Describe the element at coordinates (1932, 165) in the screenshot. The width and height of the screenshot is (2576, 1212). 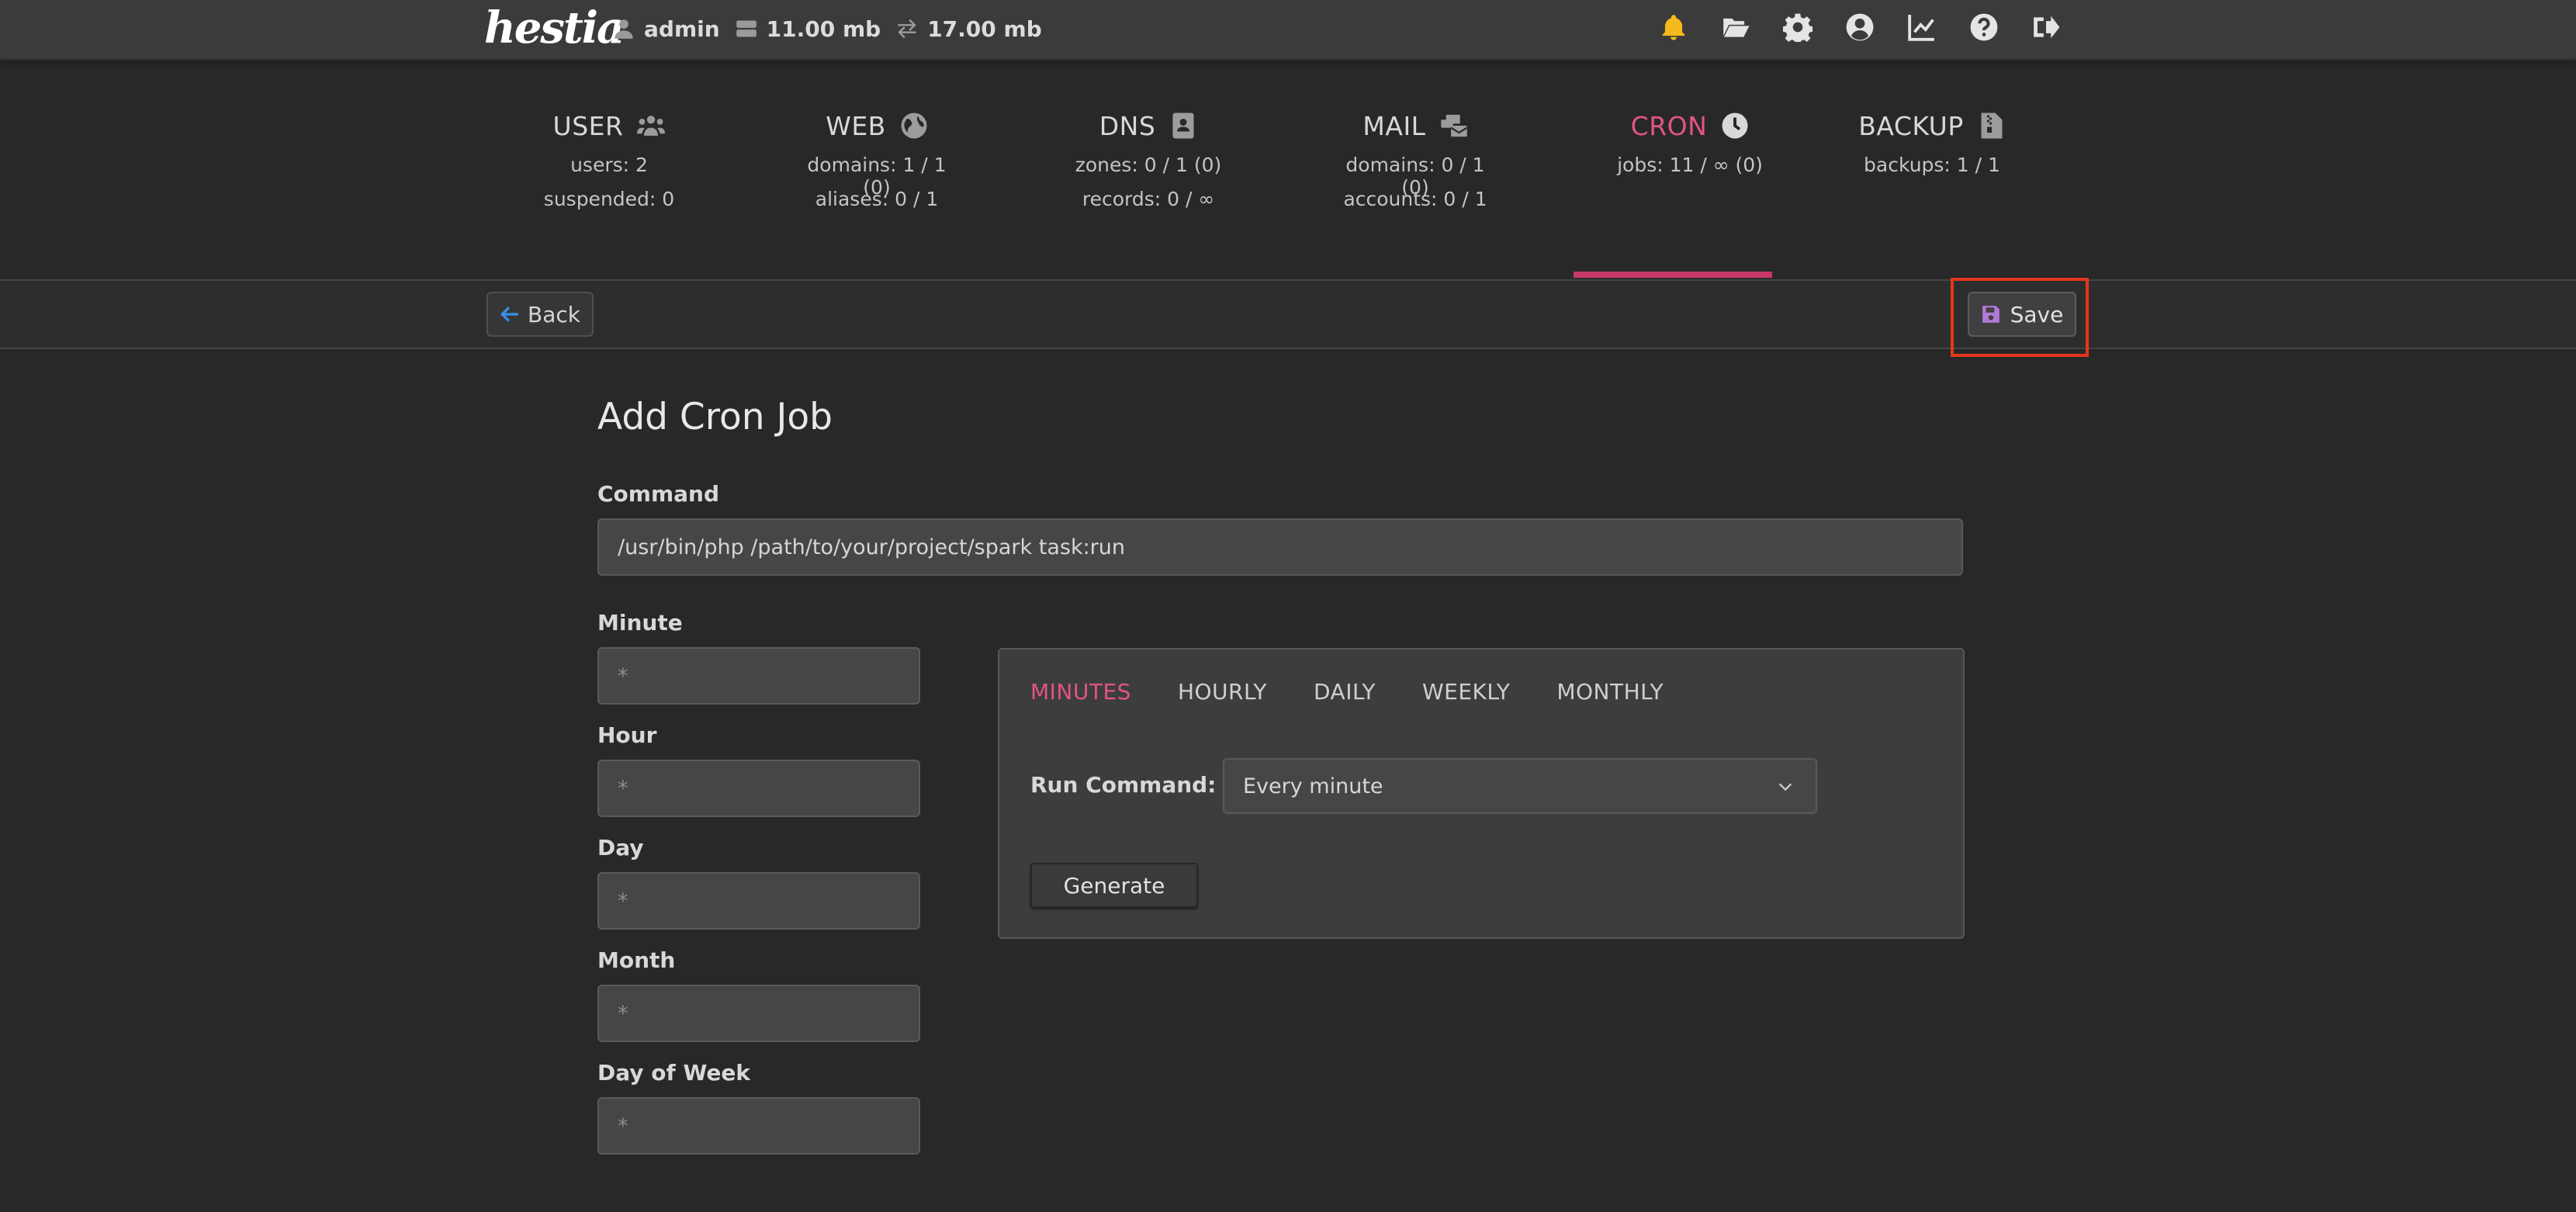
I see `backup-count: backups: 1 / 1` at that location.